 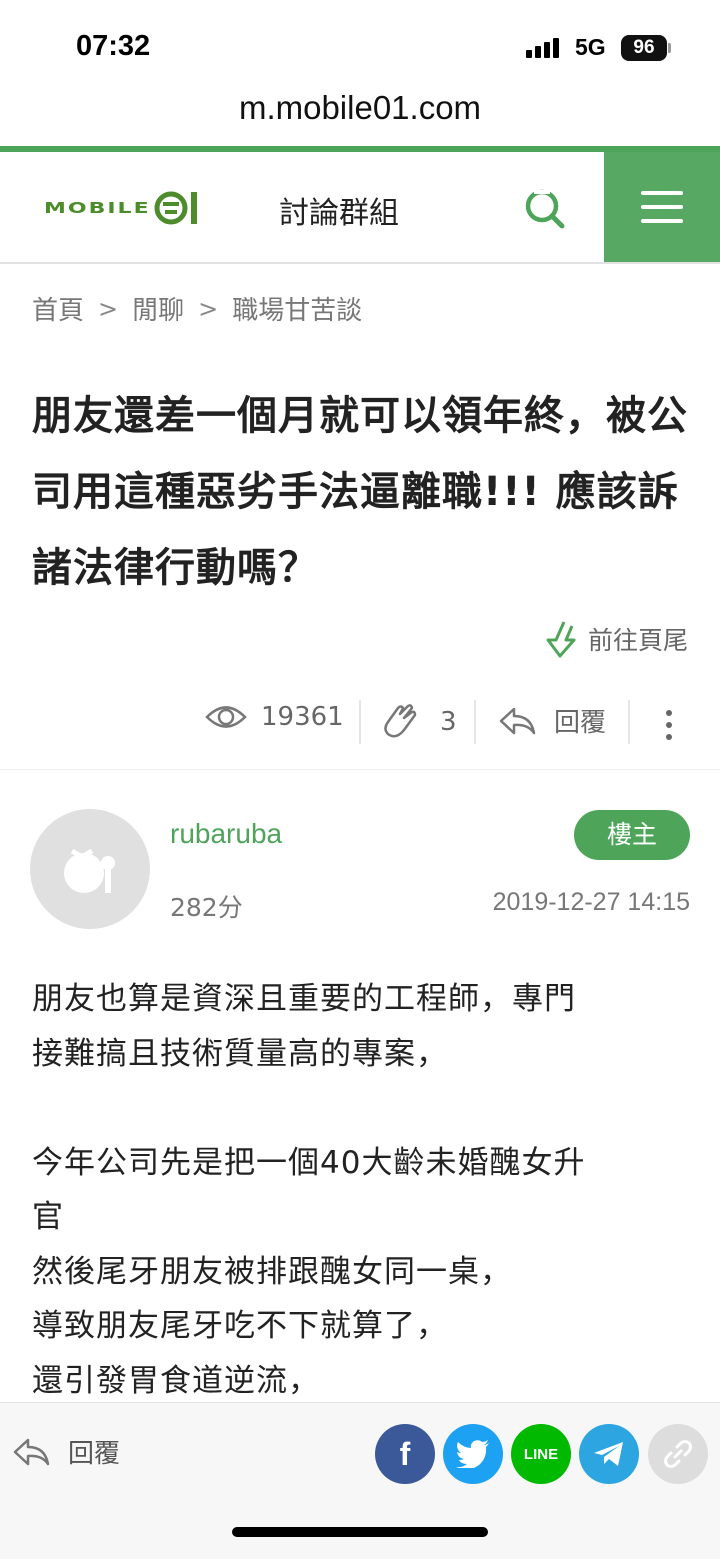 What do you see at coordinates (400, 721) in the screenshot?
I see `clap-icon` at bounding box center [400, 721].